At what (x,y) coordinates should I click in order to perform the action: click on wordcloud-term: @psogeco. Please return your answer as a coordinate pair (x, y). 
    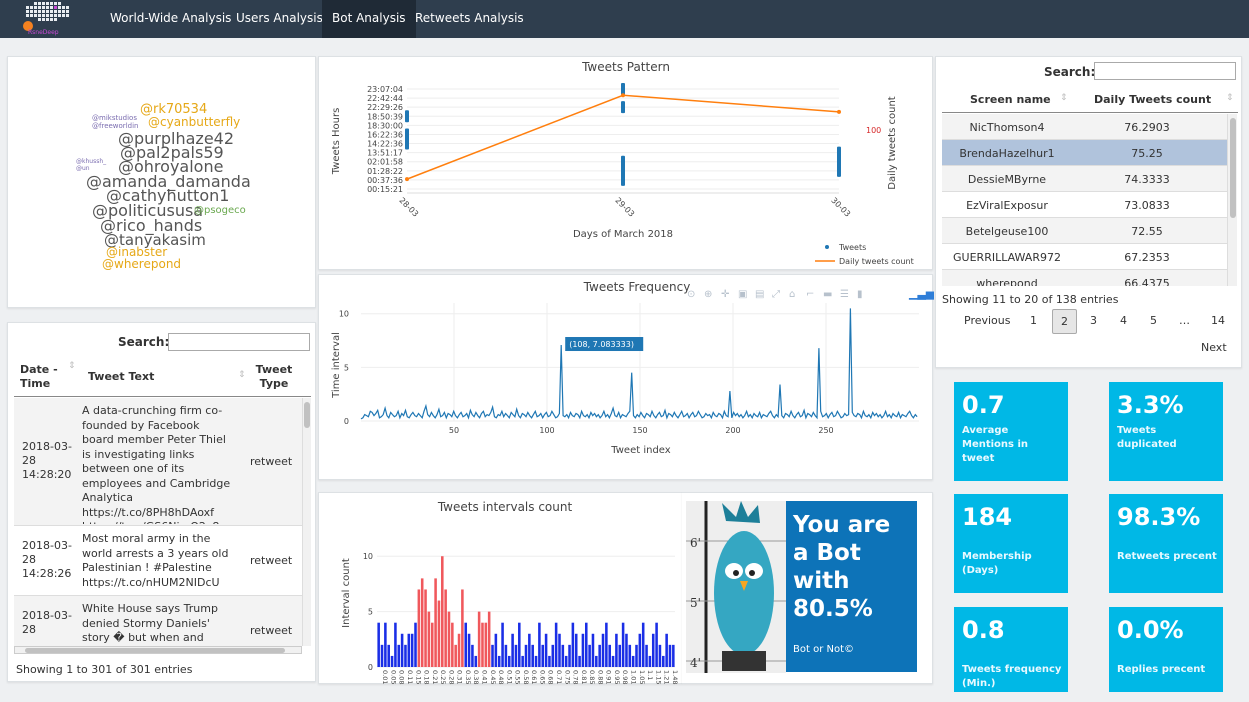
    Looking at the image, I should click on (220, 211).